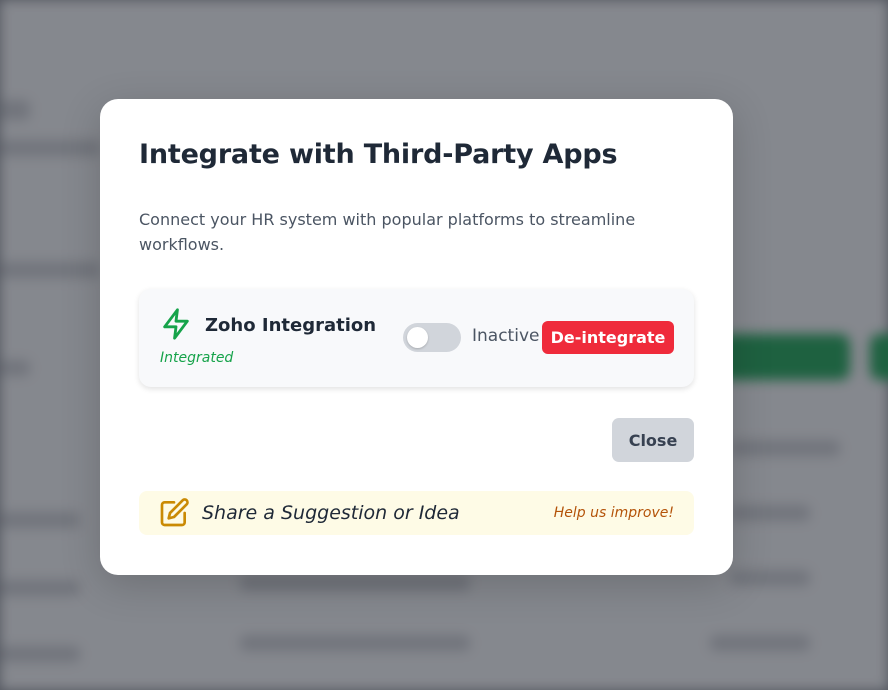  I want to click on toggle-state-label: Inactive, so click(506, 336).